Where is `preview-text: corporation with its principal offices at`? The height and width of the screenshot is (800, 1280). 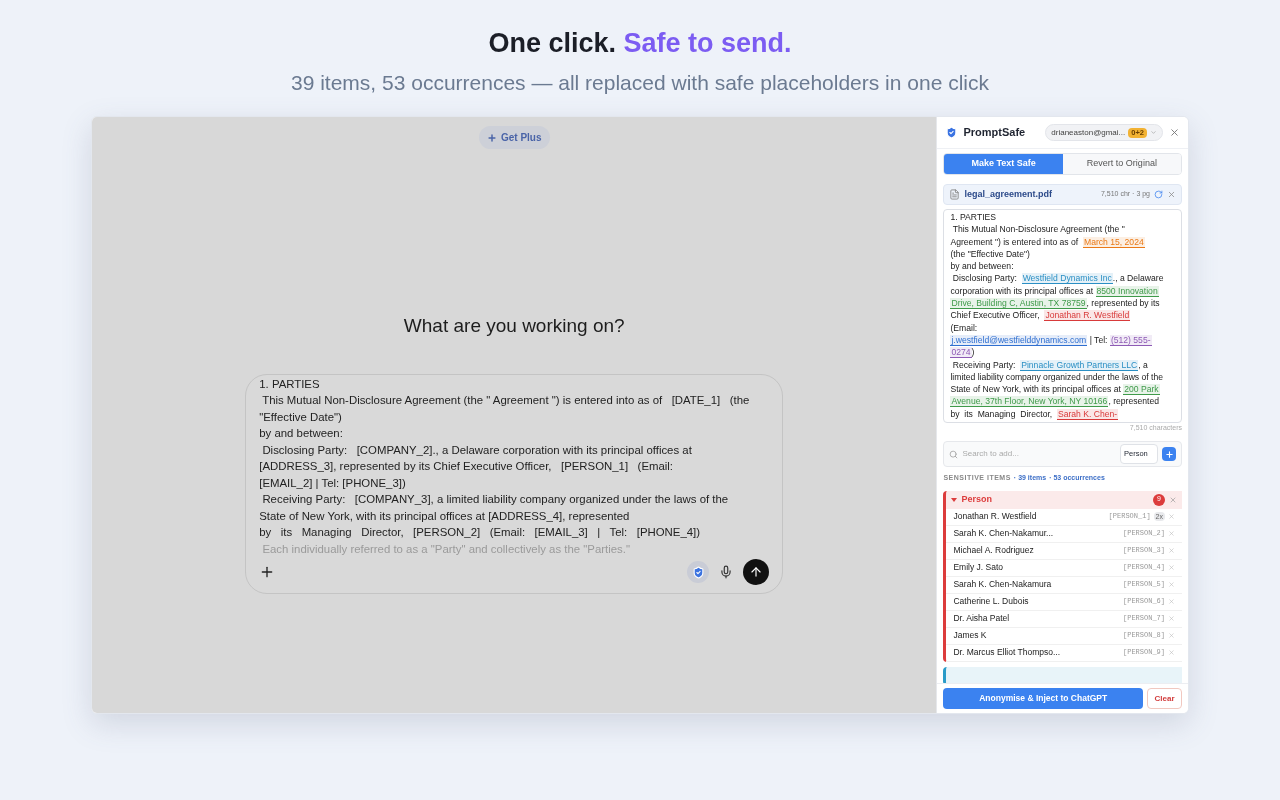 preview-text: corporation with its principal offices at is located at coordinates (1022, 290).